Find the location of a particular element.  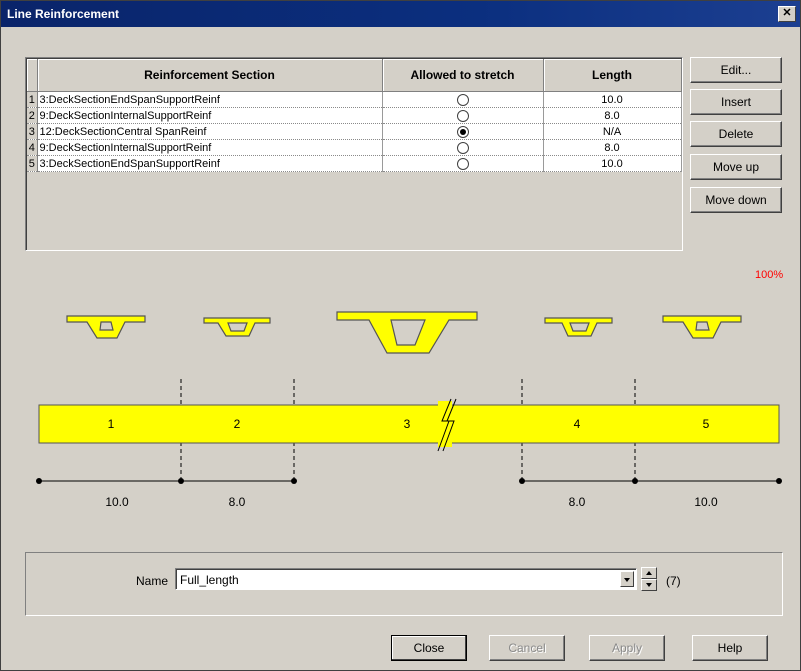

close-icon: ✕ is located at coordinates (787, 14).